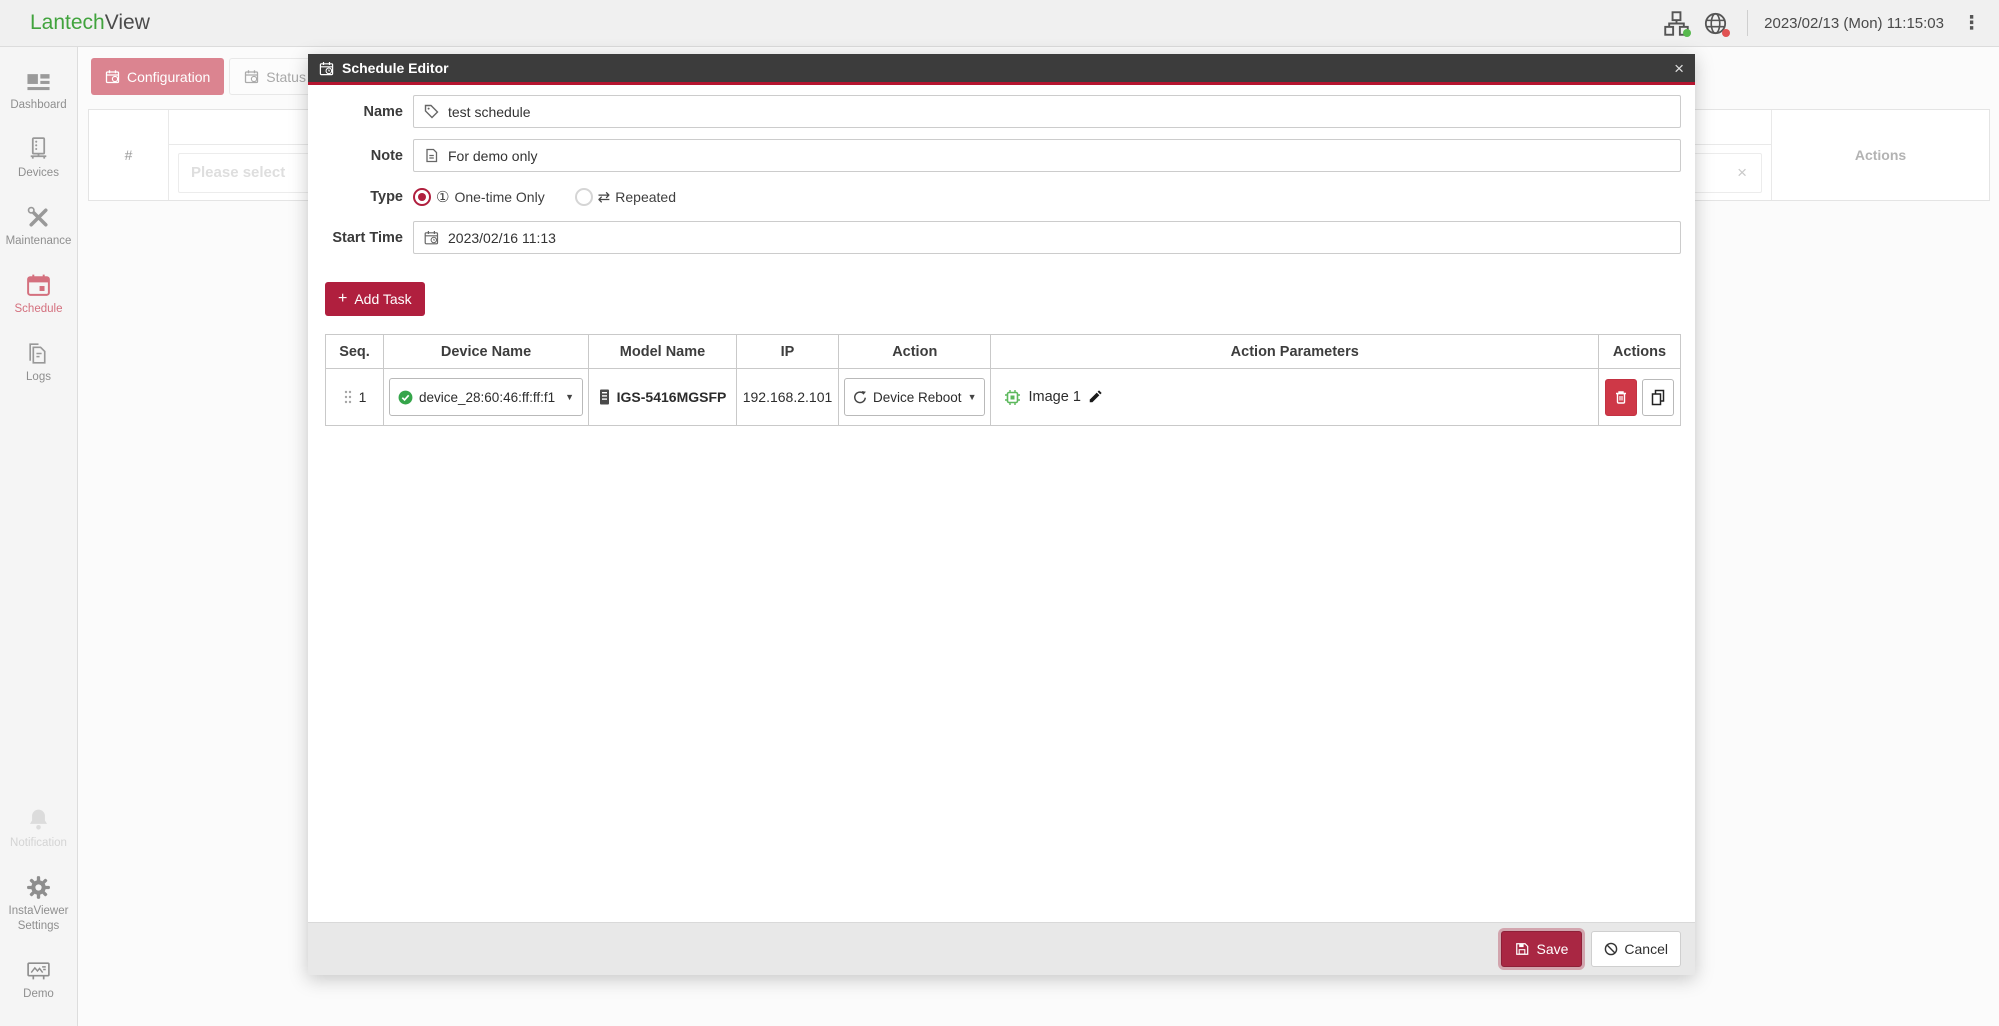 Image resolution: width=1999 pixels, height=1026 pixels. I want to click on action-parameter-value: Image 1, so click(1054, 397).